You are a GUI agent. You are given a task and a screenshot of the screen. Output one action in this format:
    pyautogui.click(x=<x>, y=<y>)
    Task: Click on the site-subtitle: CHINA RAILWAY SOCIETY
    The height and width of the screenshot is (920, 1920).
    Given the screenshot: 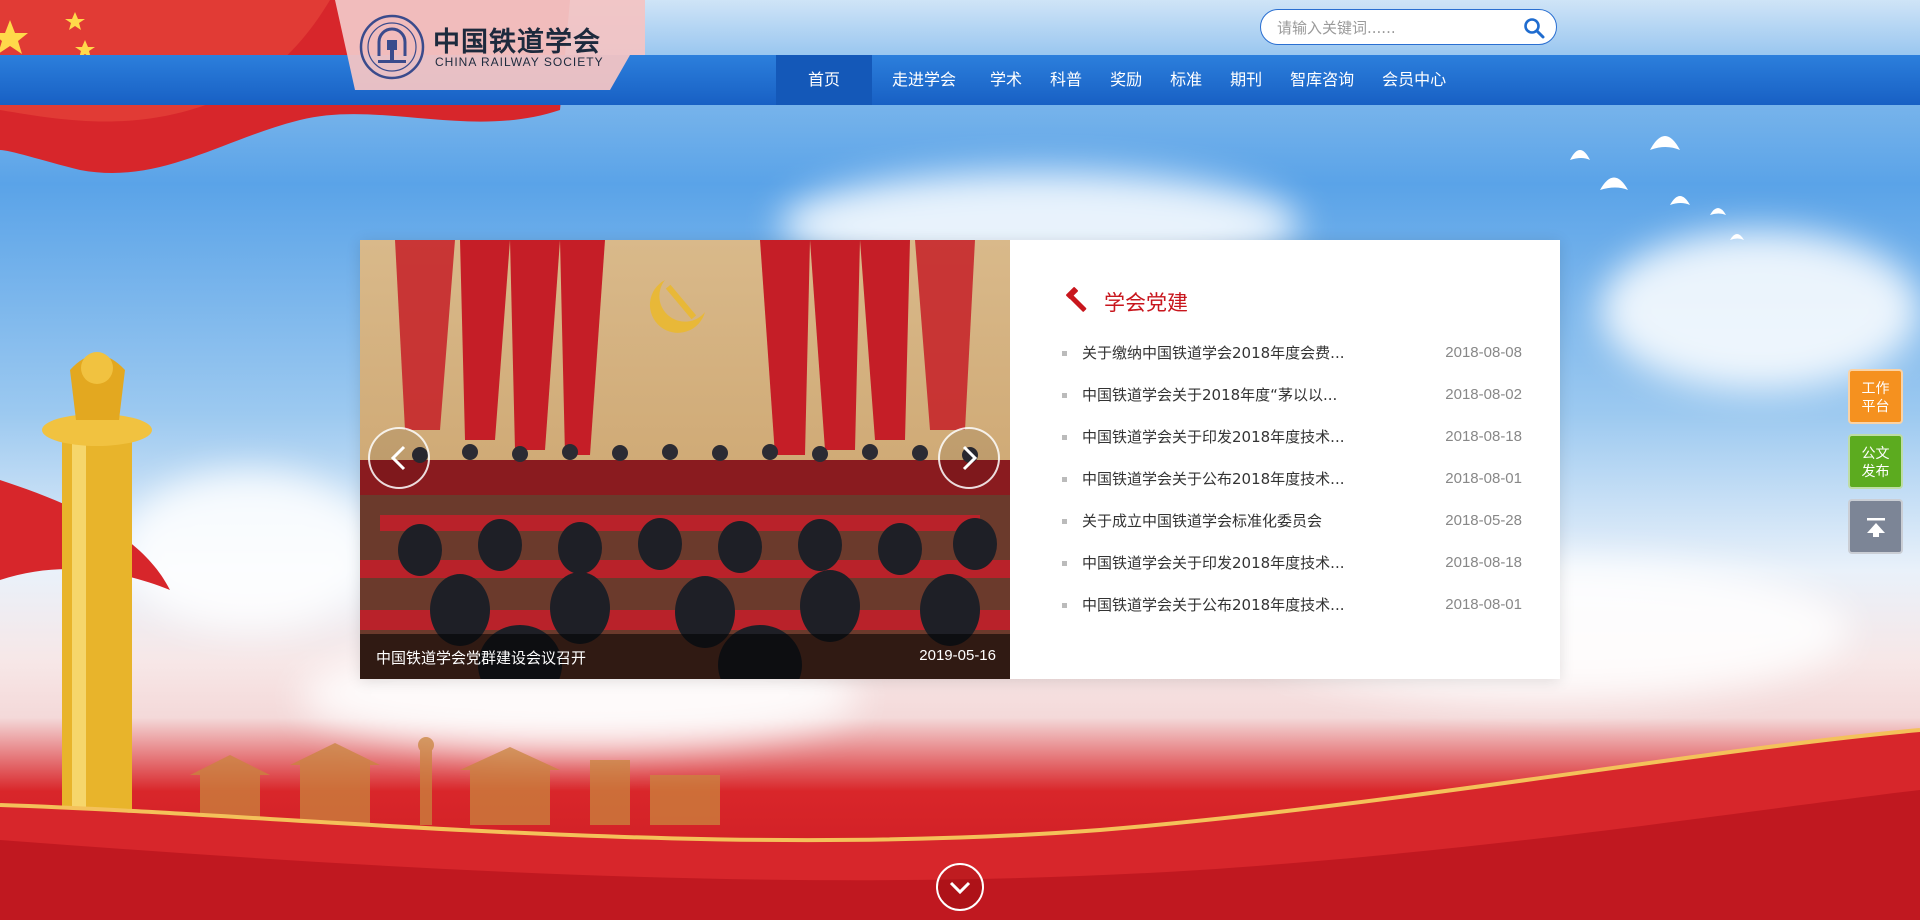 What is the action you would take?
    pyautogui.click(x=519, y=62)
    